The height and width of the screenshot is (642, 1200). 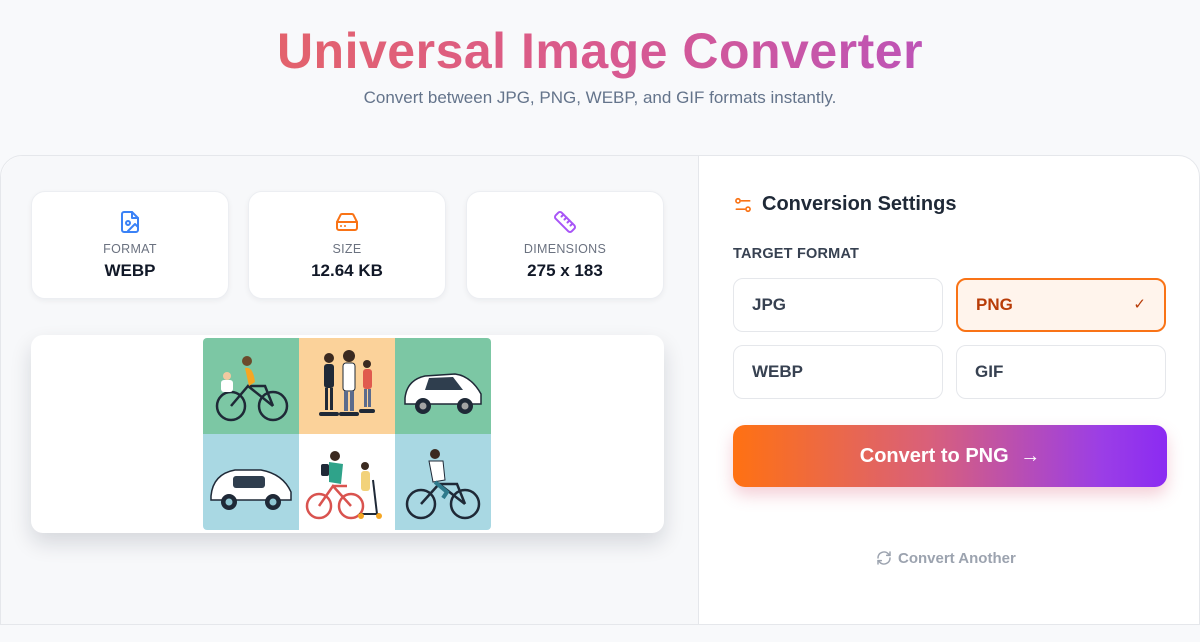 I want to click on format-option-label: GIF, so click(x=989, y=371).